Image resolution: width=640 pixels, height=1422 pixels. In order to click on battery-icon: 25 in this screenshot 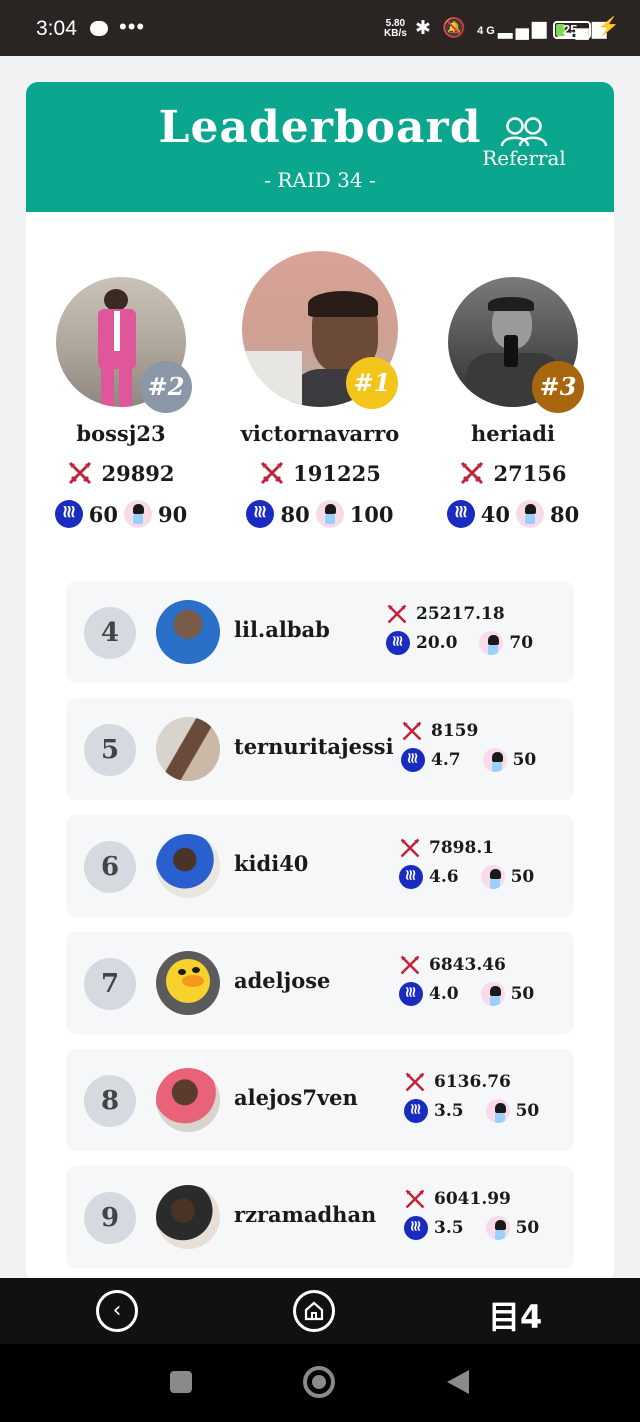, I will do `click(572, 30)`.